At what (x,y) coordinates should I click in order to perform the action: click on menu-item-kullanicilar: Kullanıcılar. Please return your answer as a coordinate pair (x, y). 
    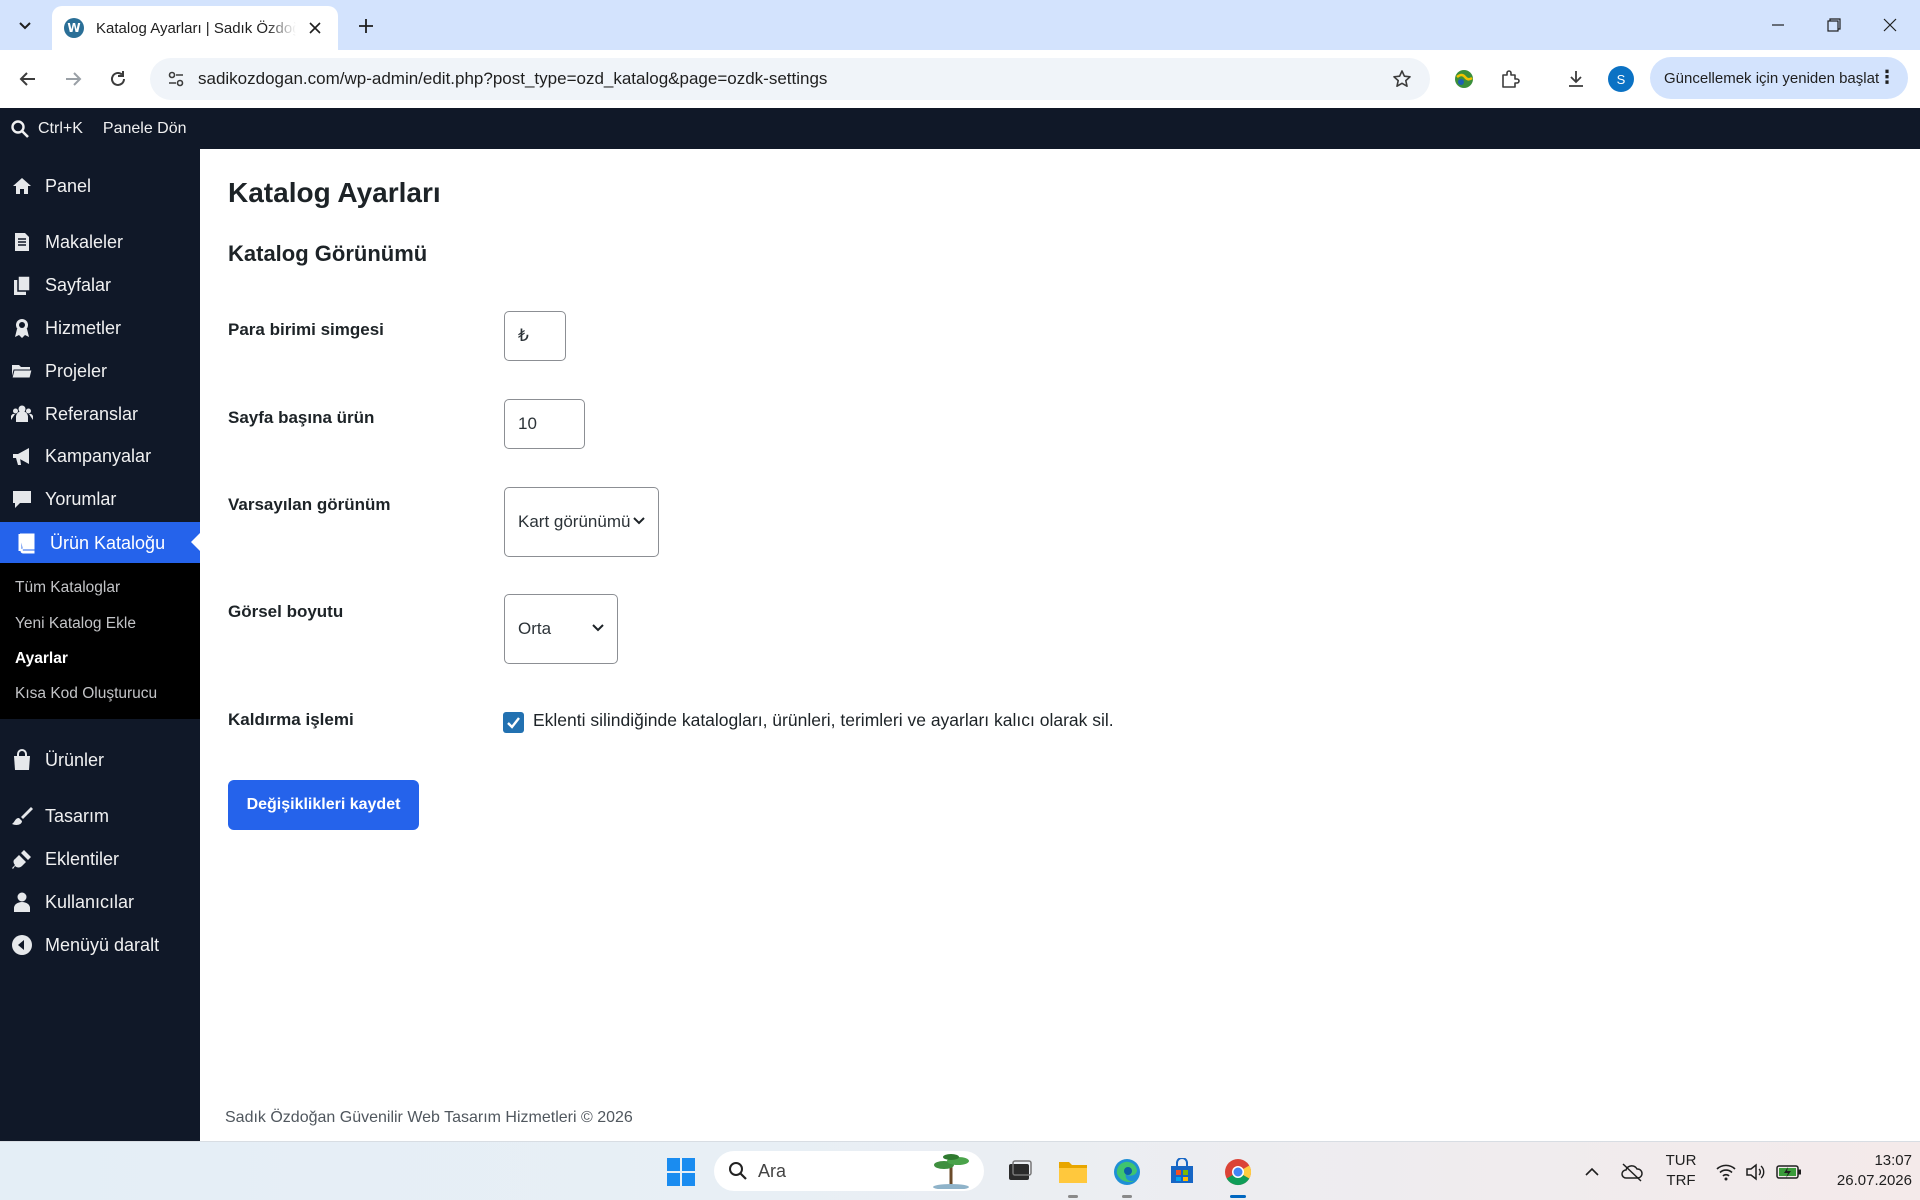
    Looking at the image, I should click on (100, 902).